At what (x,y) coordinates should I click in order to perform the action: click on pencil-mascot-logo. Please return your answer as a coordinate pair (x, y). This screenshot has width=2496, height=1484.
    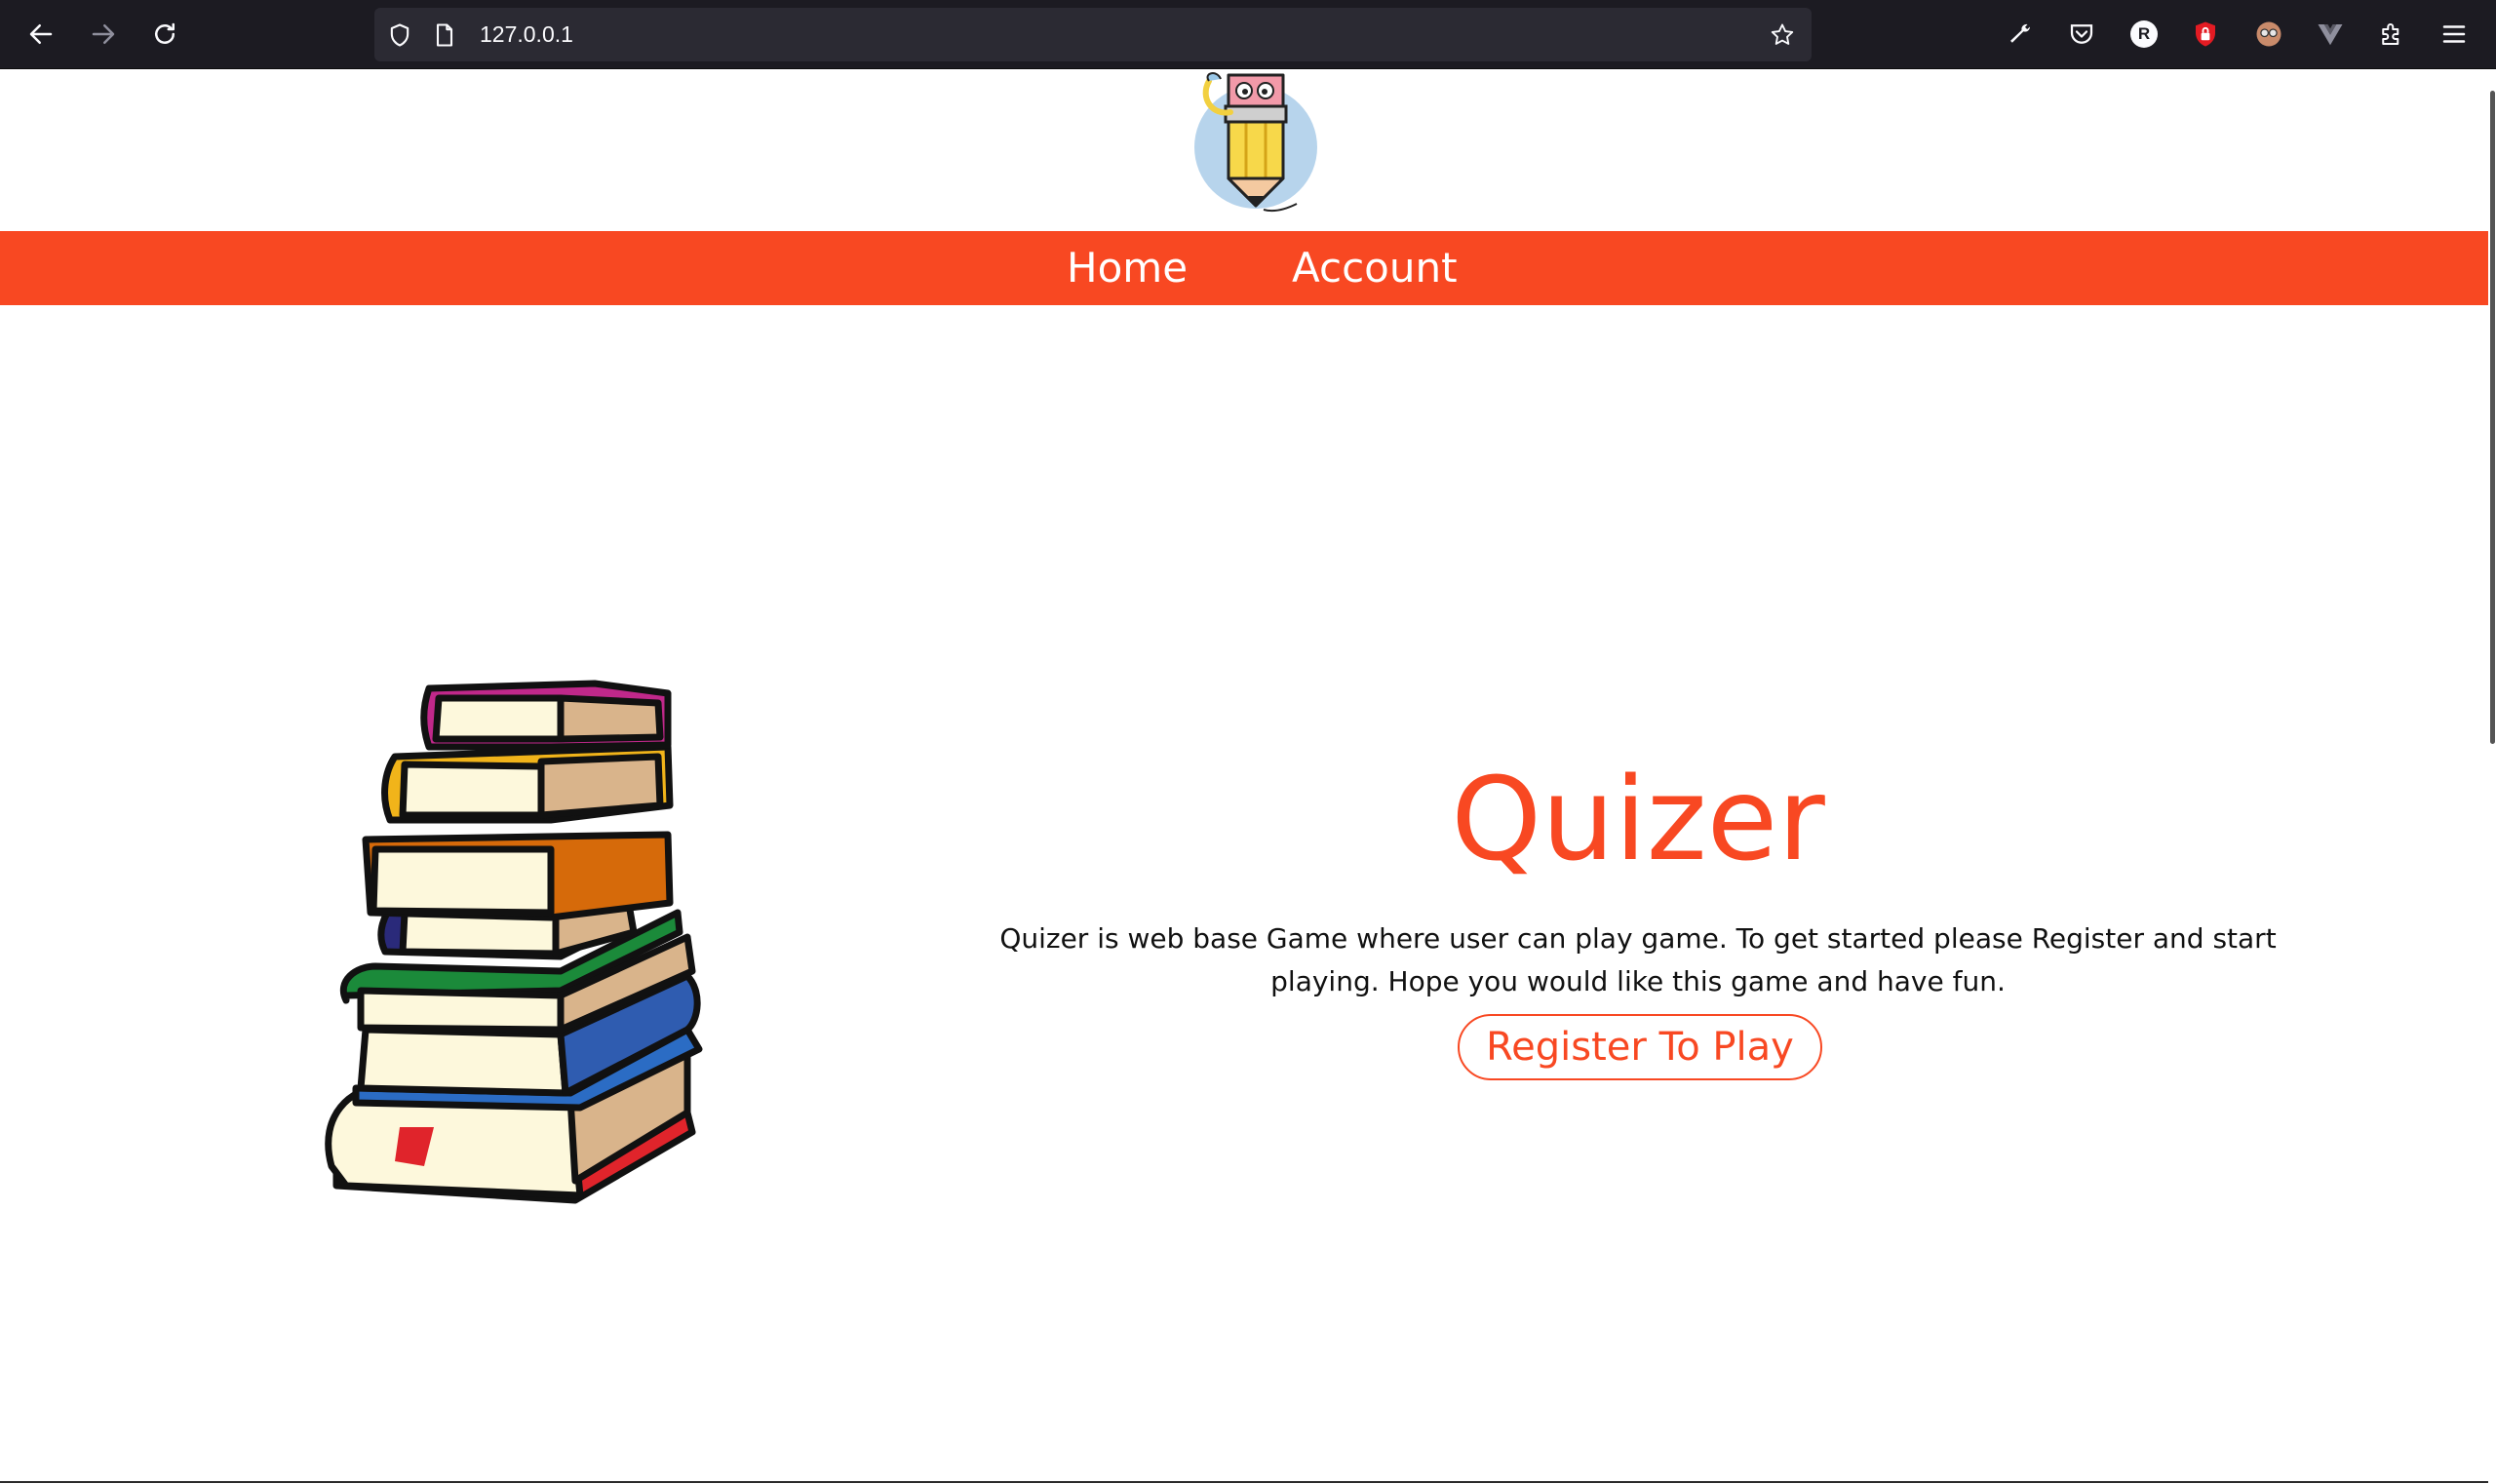
    Looking at the image, I should click on (1248, 142).